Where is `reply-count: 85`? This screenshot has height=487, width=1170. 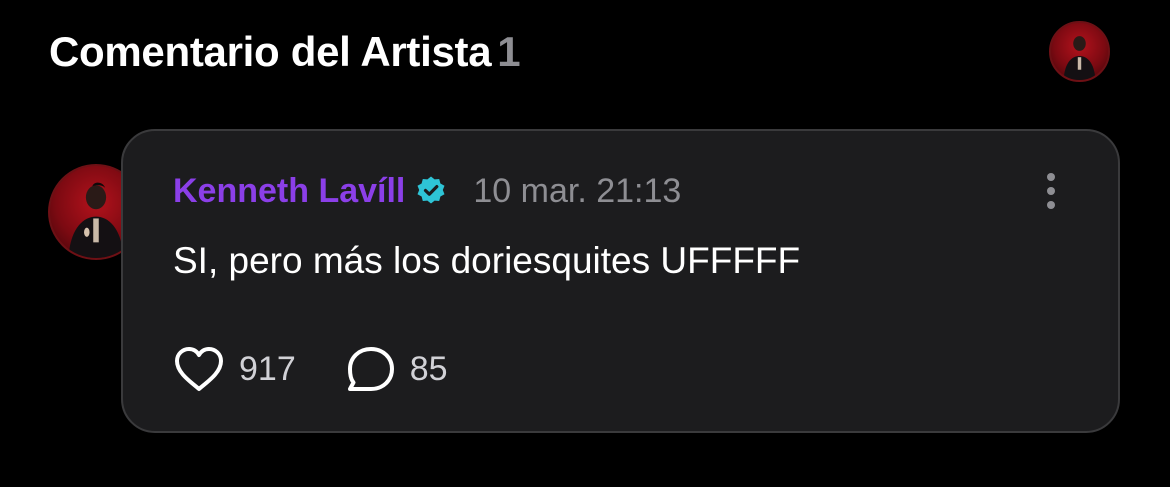 reply-count: 85 is located at coordinates (428, 369).